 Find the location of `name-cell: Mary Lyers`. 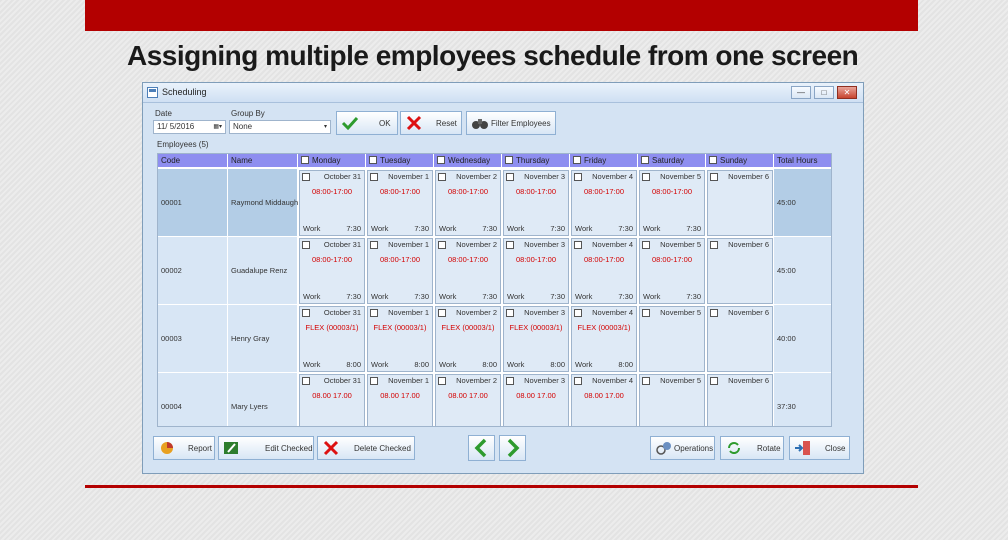

name-cell: Mary Lyers is located at coordinates (263, 399).